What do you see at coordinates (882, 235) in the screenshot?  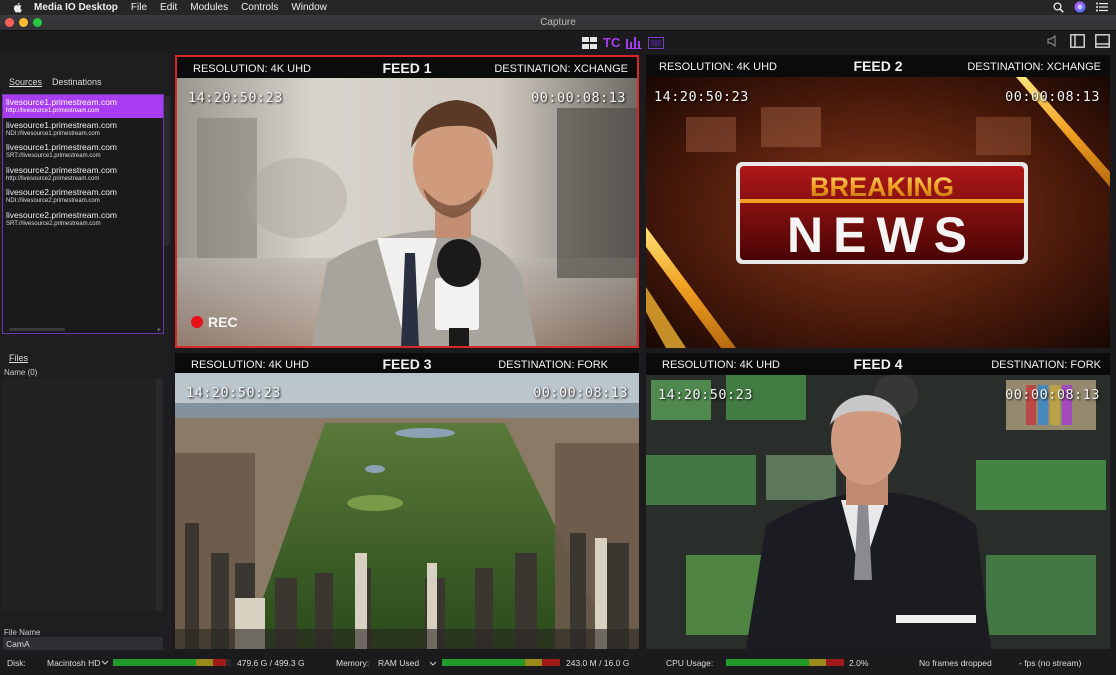 I see `banner-bottom-text: NEWS` at bounding box center [882, 235].